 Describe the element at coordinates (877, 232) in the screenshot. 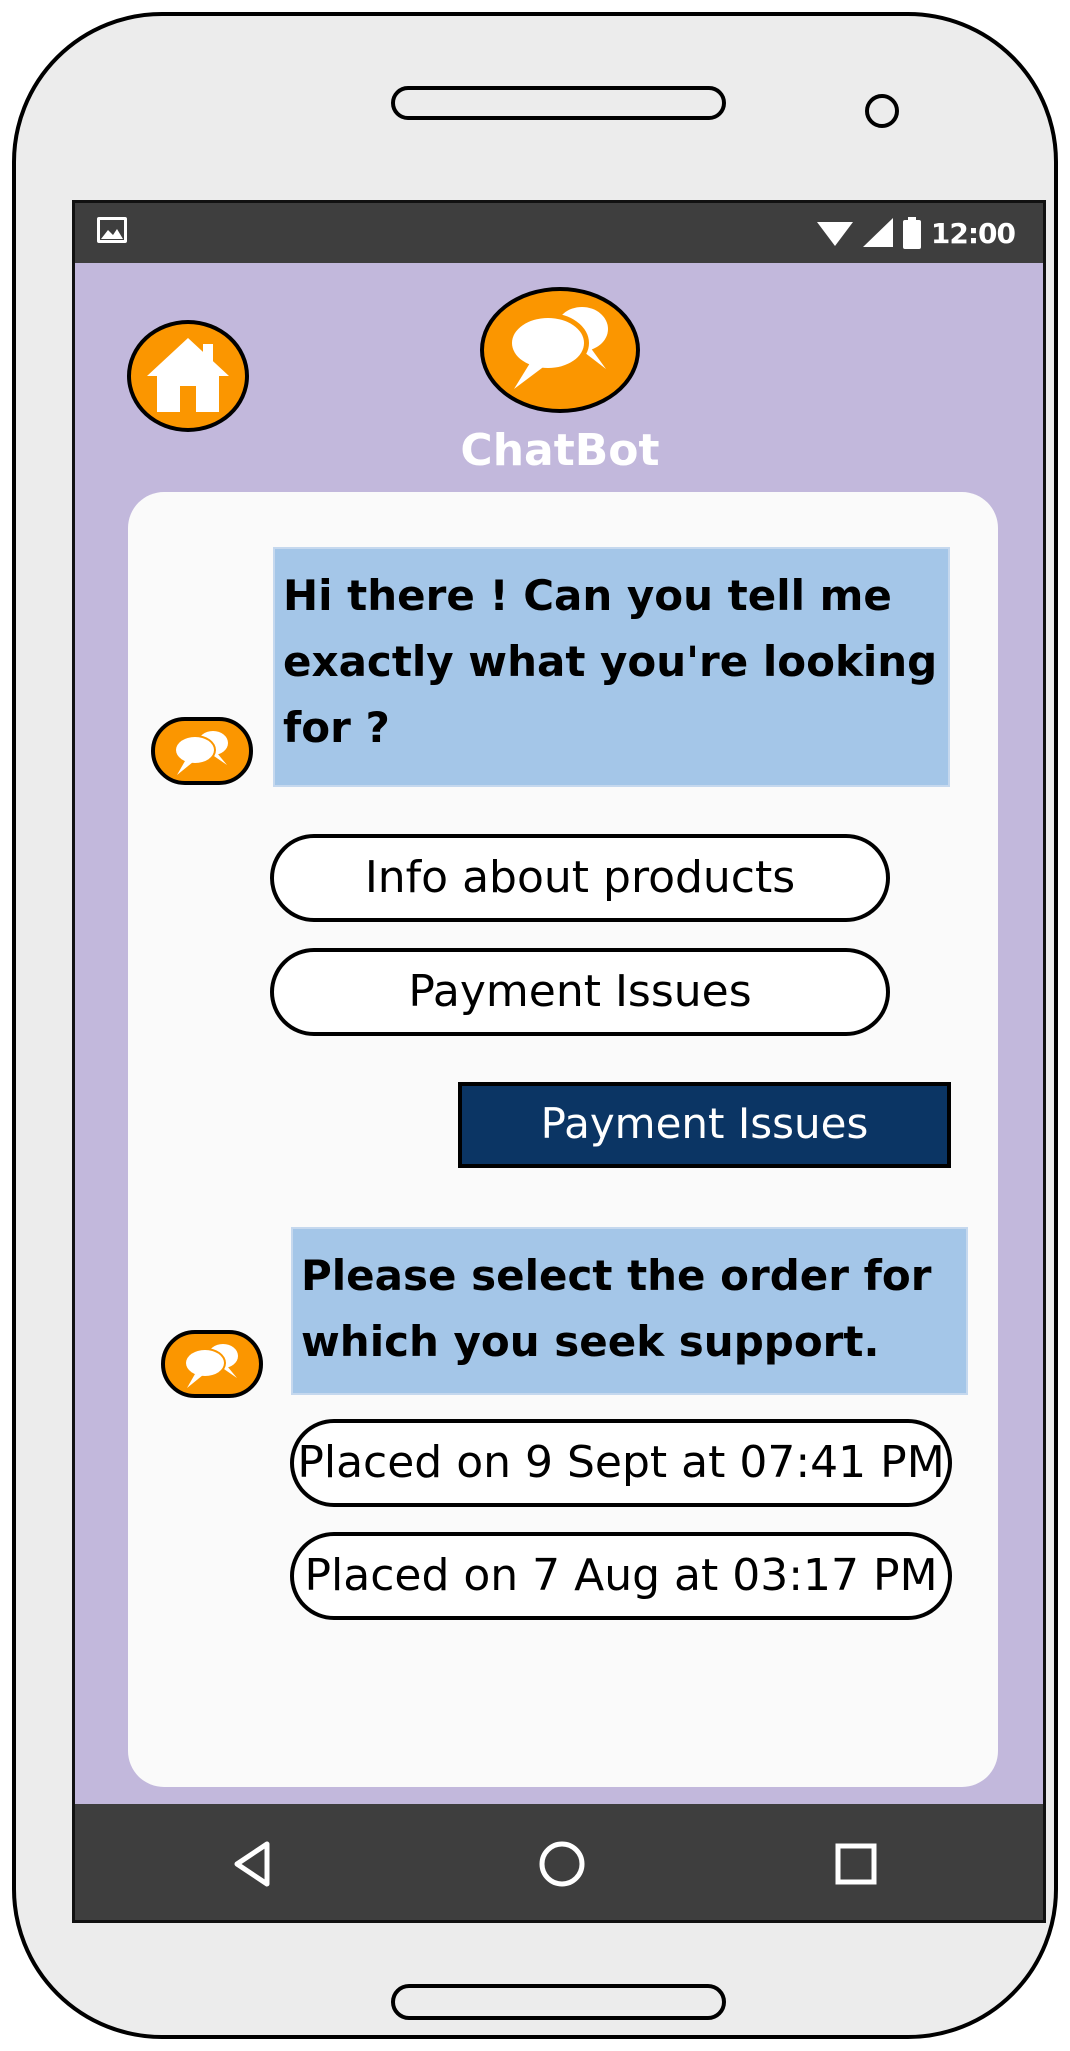

I see `signal-icon` at that location.